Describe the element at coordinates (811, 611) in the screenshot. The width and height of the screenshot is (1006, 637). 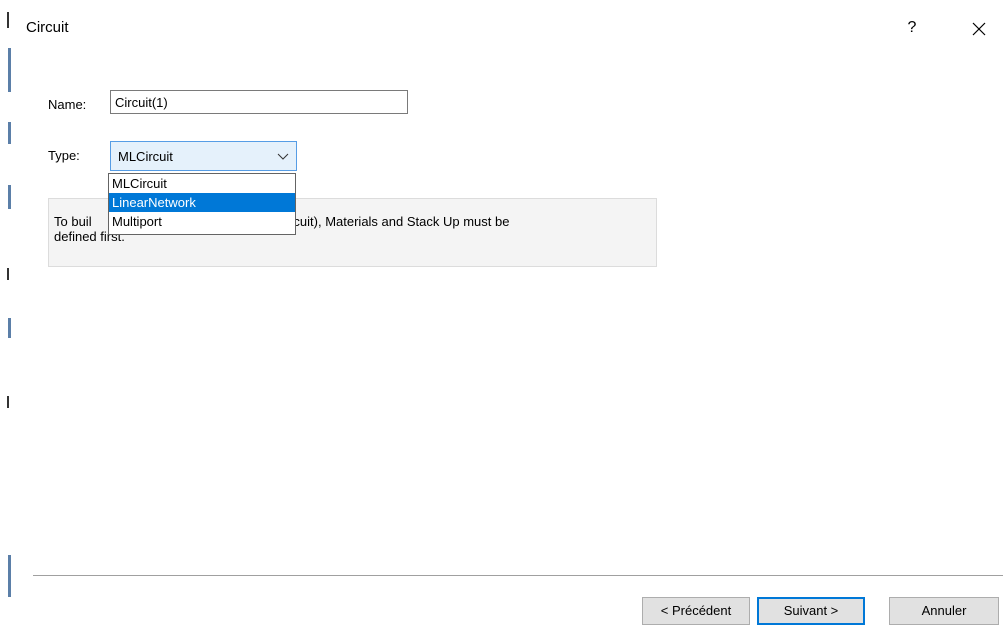
I see `next-button: Suivant >` at that location.